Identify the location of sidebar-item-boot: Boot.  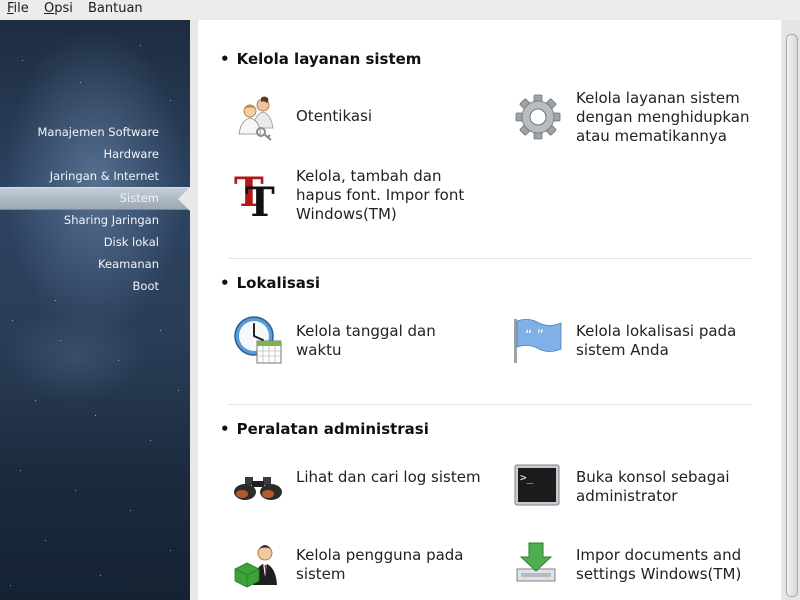
(146, 286).